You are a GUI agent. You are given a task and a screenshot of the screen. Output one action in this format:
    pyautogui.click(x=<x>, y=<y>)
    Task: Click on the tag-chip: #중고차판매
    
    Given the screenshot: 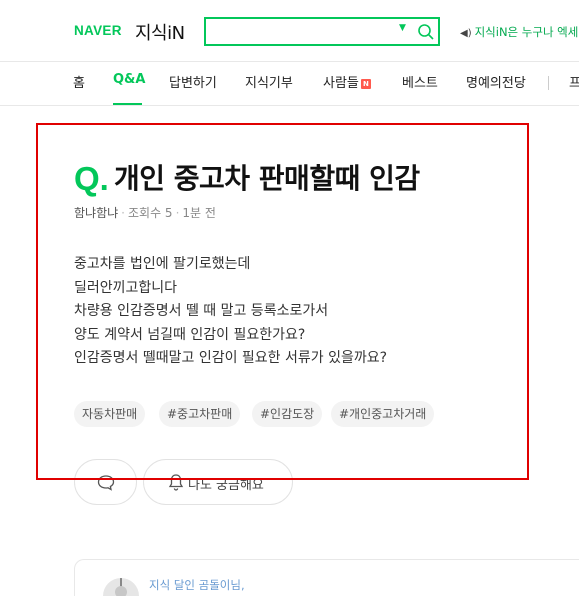 What is the action you would take?
    pyautogui.click(x=200, y=414)
    